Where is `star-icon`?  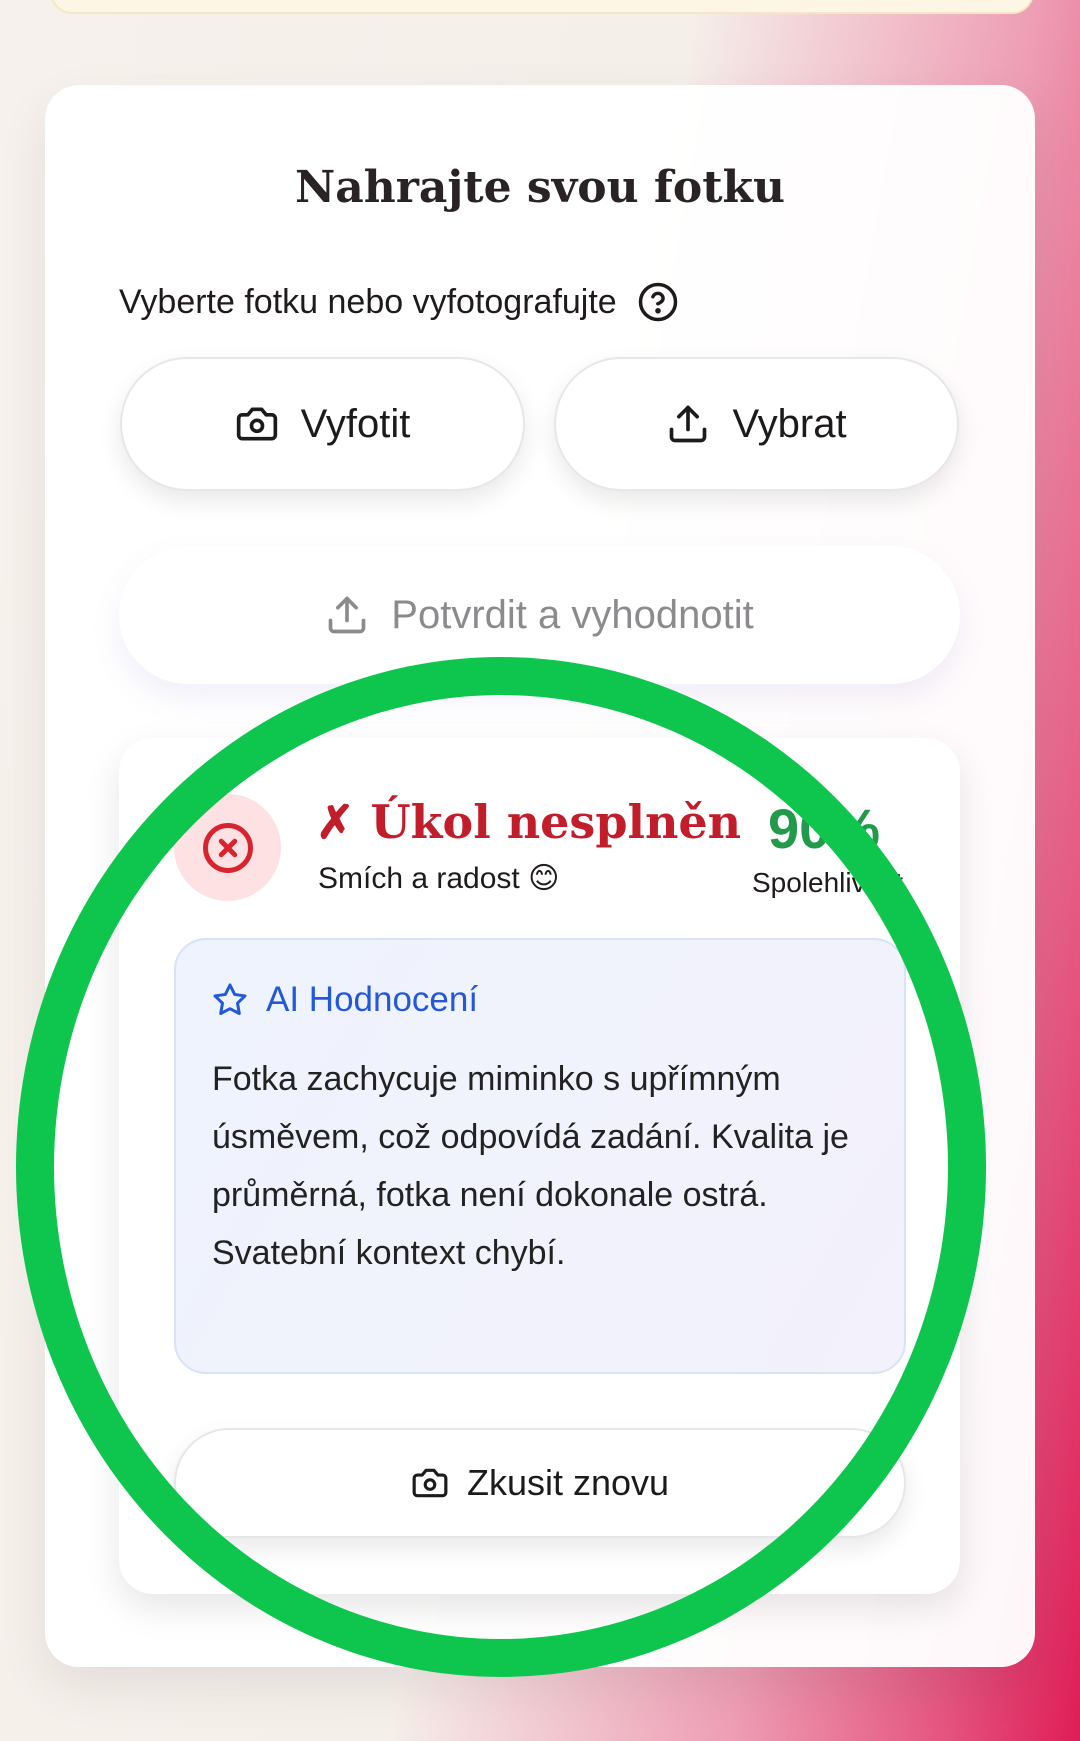
star-icon is located at coordinates (230, 1000).